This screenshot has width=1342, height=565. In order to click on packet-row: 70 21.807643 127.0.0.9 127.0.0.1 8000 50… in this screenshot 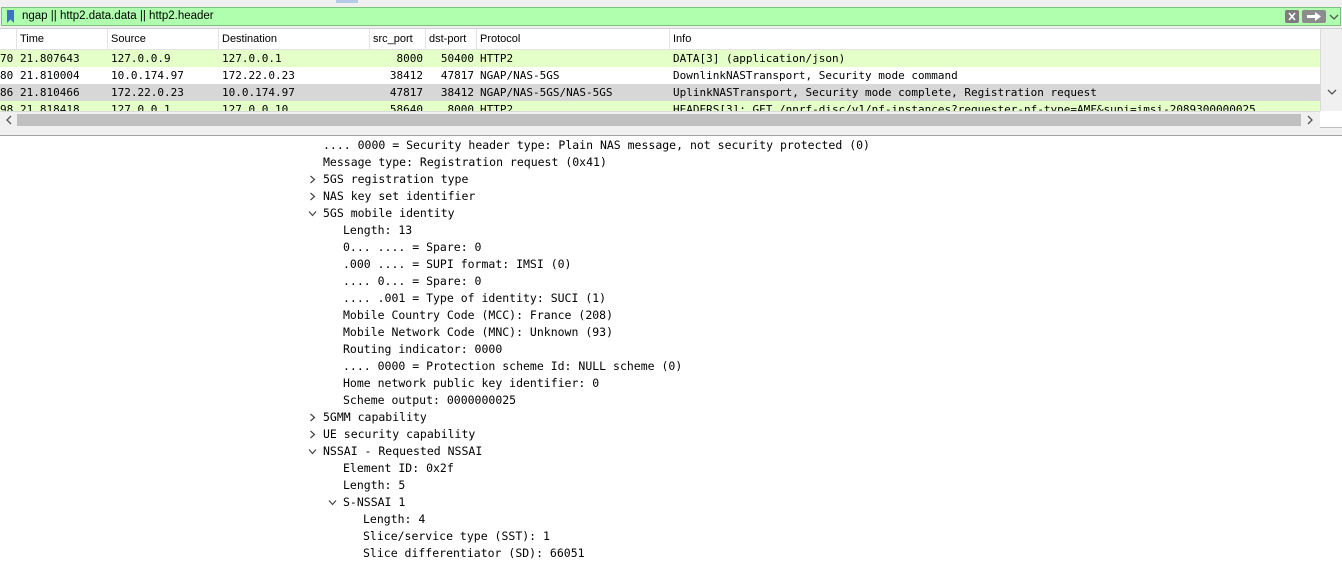, I will do `click(660, 58)`.